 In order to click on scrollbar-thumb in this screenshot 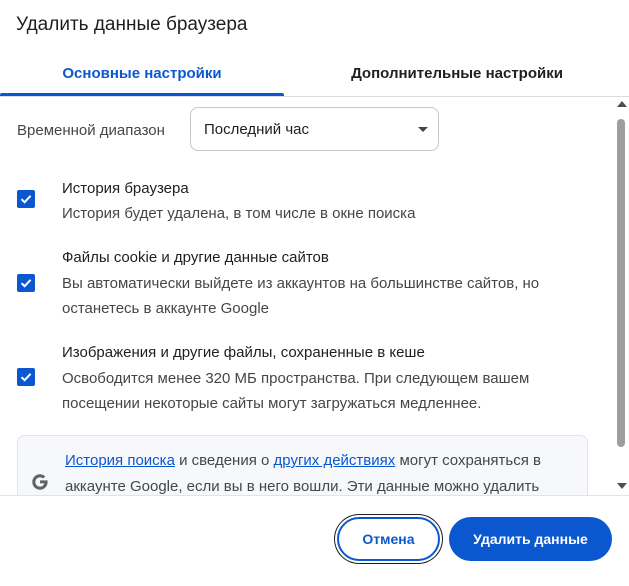, I will do `click(621, 283)`.